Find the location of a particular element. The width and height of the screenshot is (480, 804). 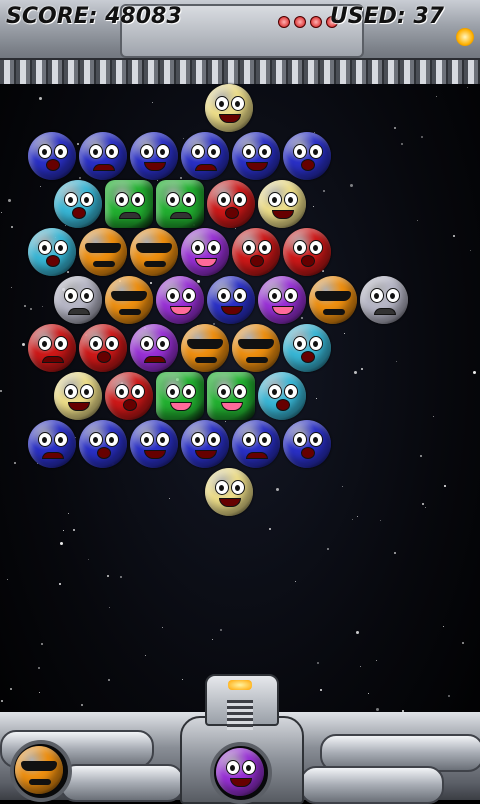

tongue-icon is located at coordinates (206, 262).